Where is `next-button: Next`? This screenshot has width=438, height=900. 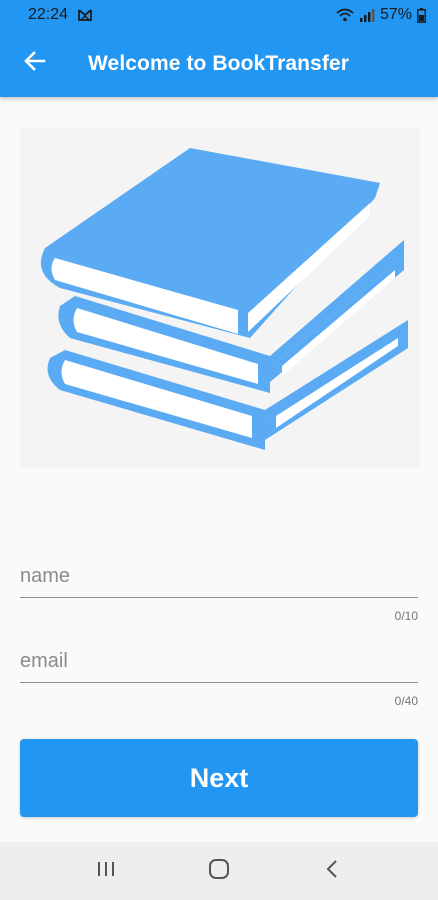 next-button: Next is located at coordinates (219, 778).